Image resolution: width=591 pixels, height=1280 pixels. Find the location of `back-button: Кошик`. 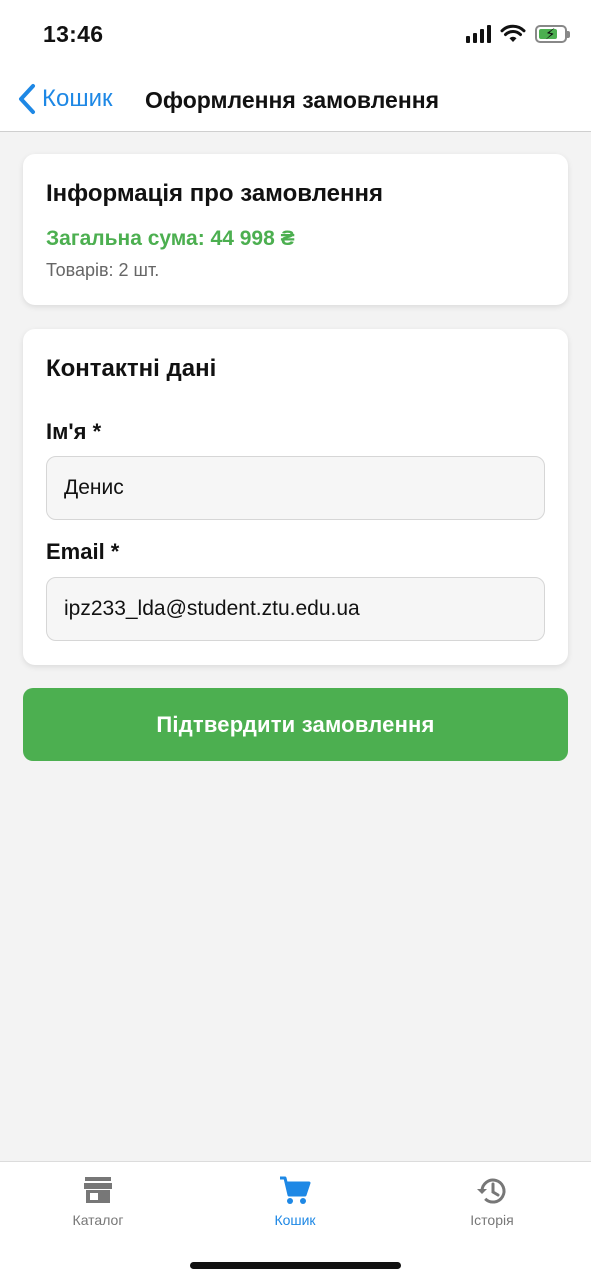

back-button: Кошик is located at coordinates (64, 99).